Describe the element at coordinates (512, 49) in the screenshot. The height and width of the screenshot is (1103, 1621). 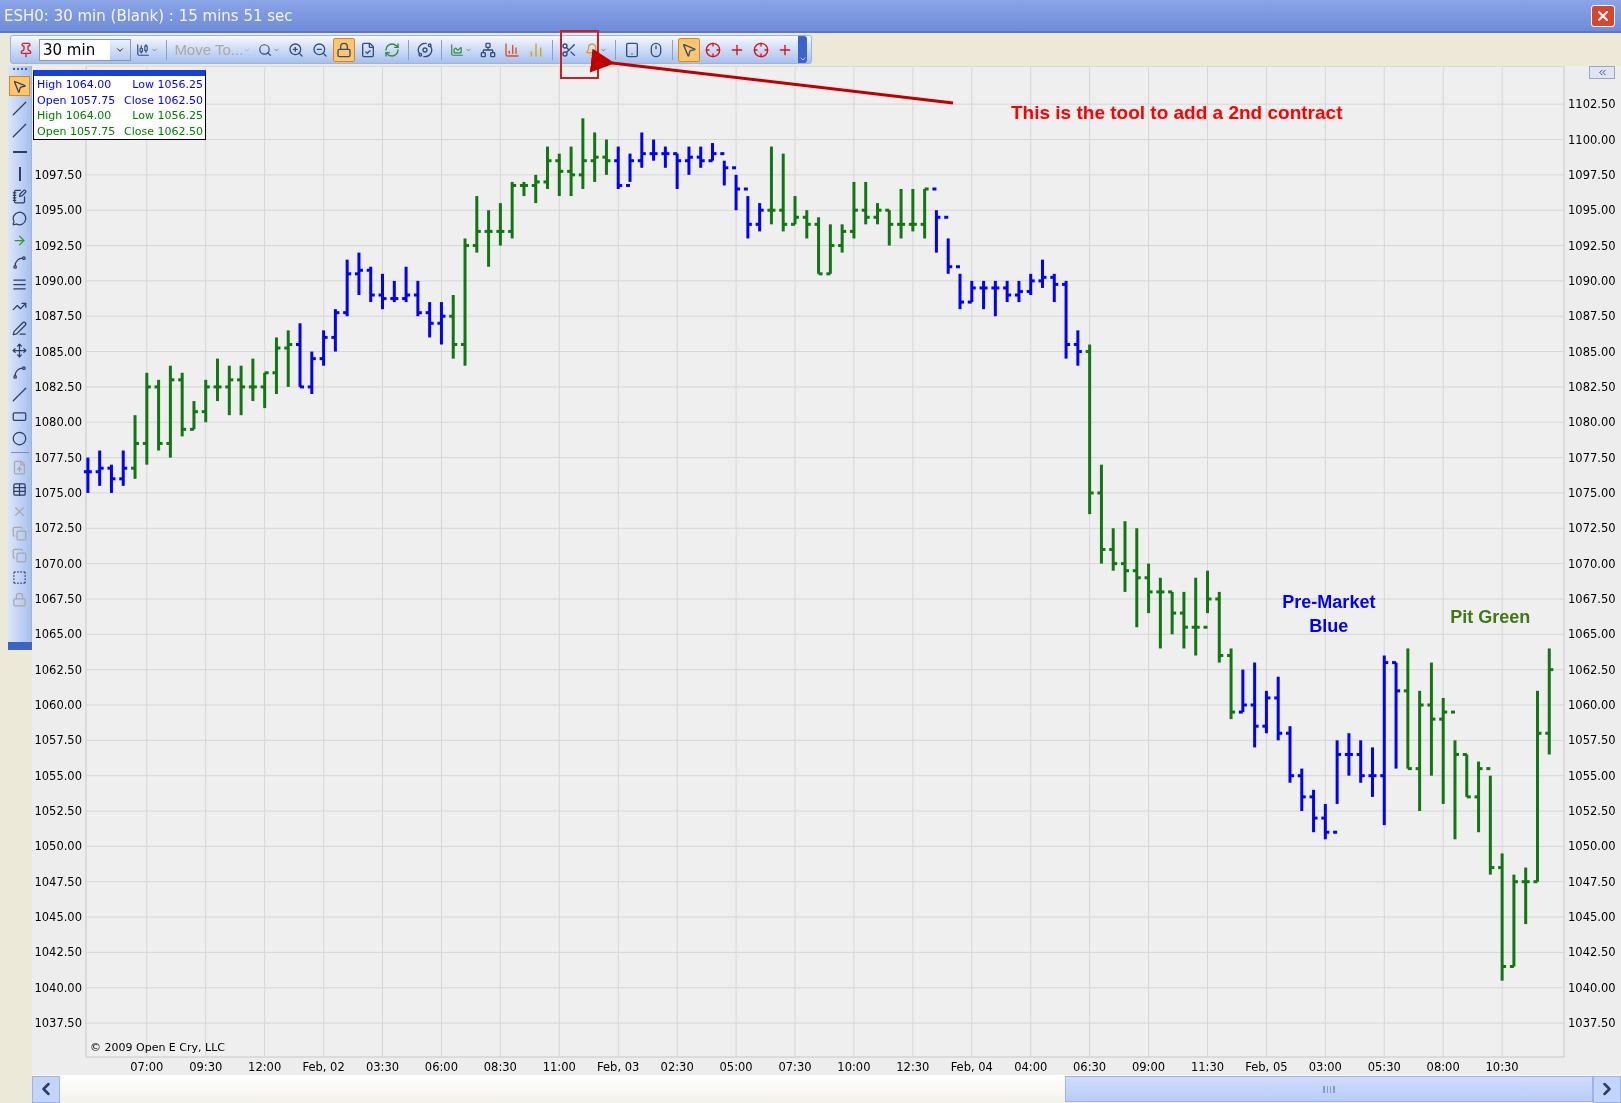
I see `column-chart-icon` at that location.